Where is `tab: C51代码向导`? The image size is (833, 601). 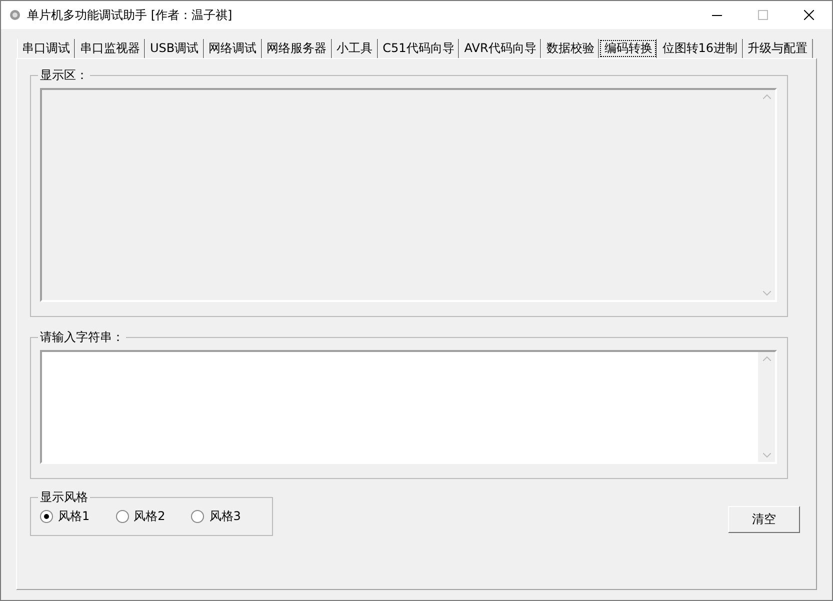 tab: C51代码向导 is located at coordinates (419, 48).